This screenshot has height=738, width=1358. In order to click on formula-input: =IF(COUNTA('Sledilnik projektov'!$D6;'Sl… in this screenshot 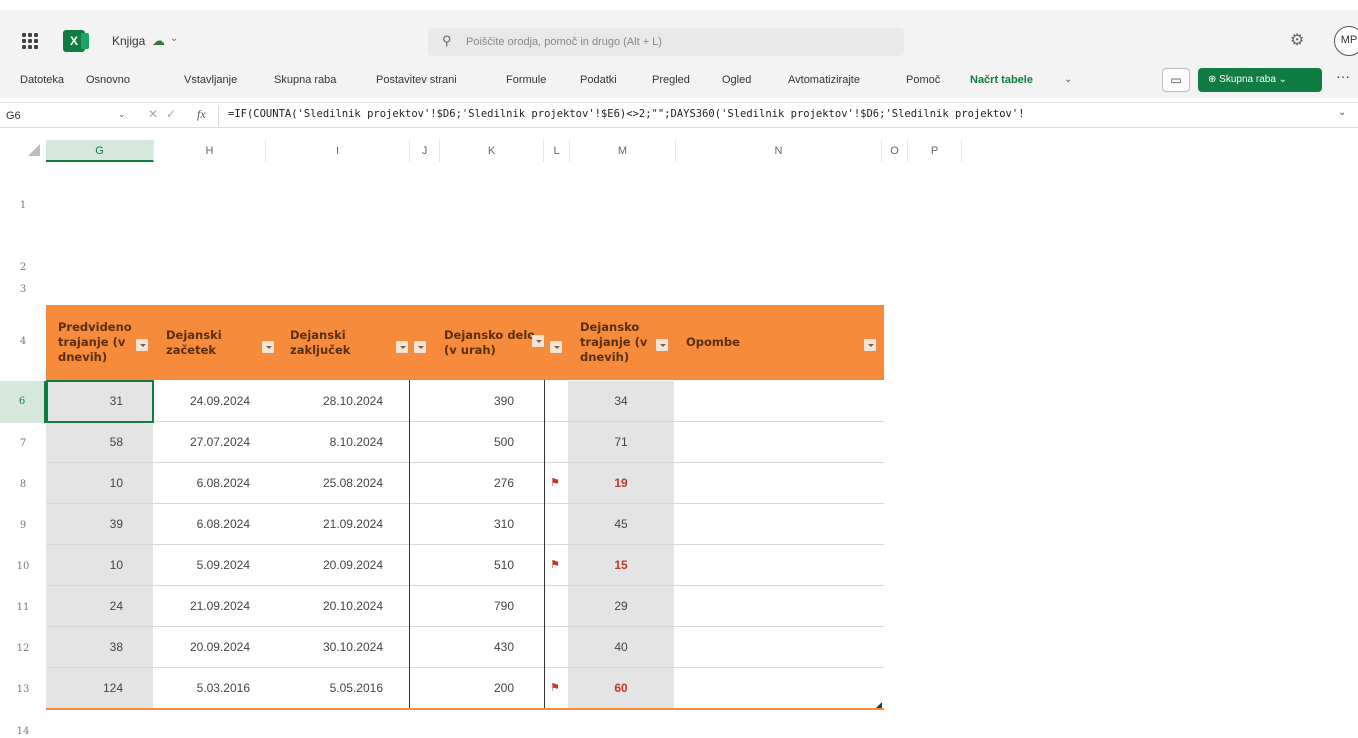, I will do `click(778, 114)`.